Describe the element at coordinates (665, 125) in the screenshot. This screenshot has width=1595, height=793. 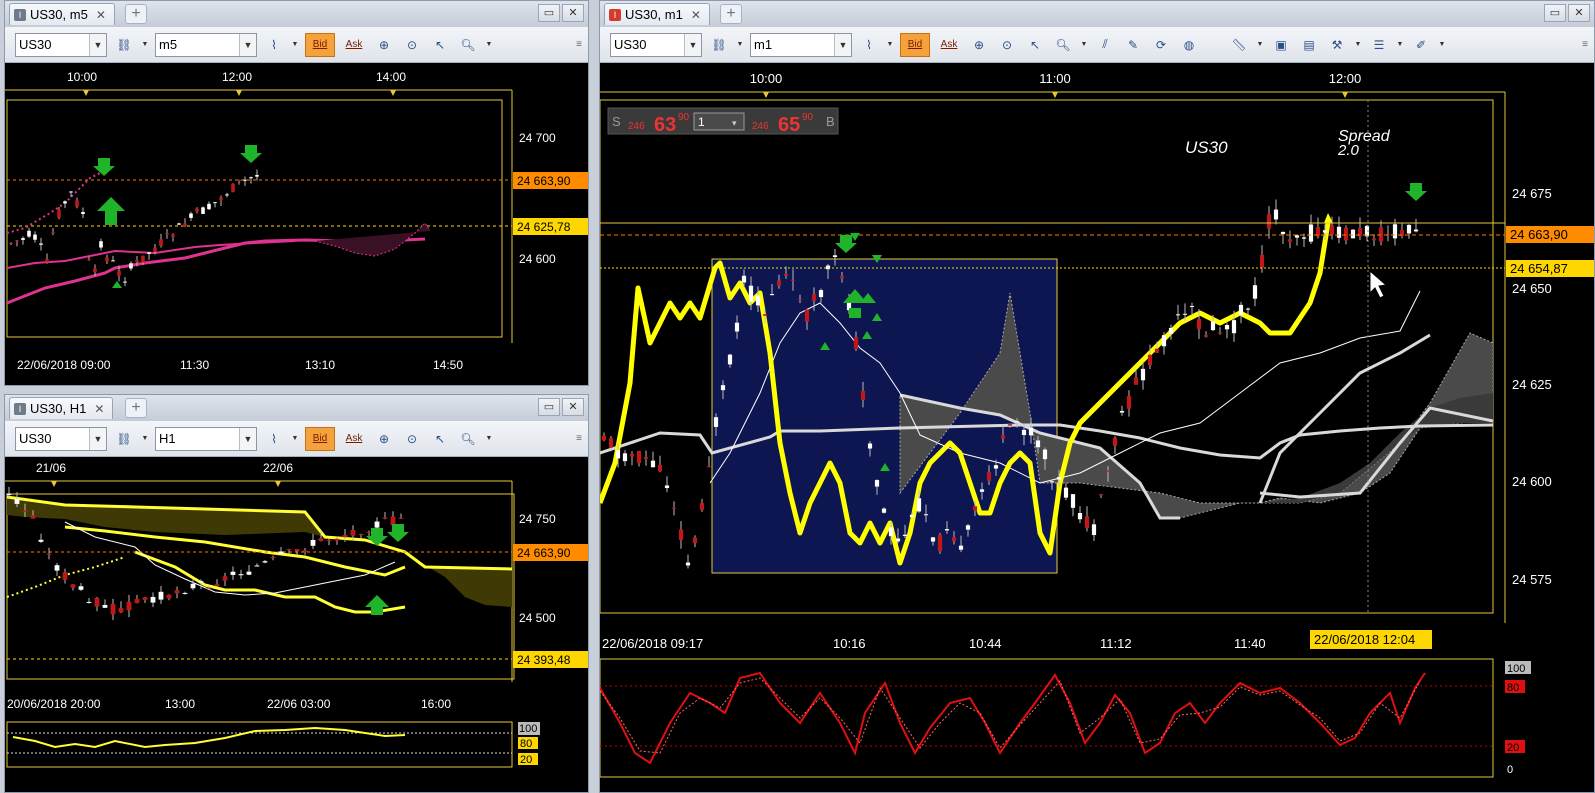
I see `sell-price-big: 63` at that location.